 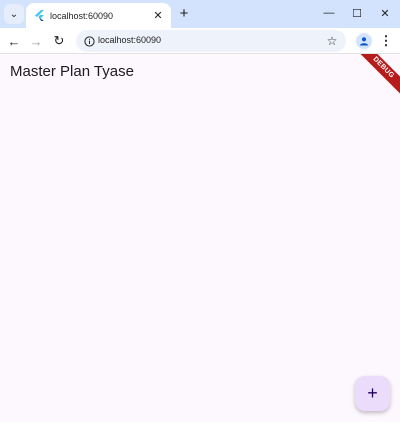 What do you see at coordinates (59, 41) in the screenshot?
I see `reload-icon: ↻` at bounding box center [59, 41].